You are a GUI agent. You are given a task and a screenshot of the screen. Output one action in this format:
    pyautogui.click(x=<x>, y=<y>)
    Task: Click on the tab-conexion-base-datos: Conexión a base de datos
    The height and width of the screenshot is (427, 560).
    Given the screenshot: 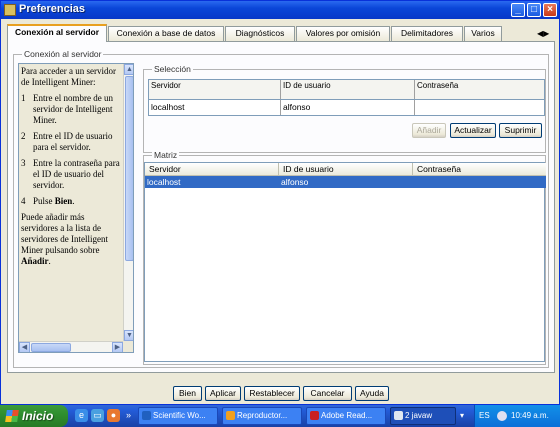 What is the action you would take?
    pyautogui.click(x=166, y=33)
    